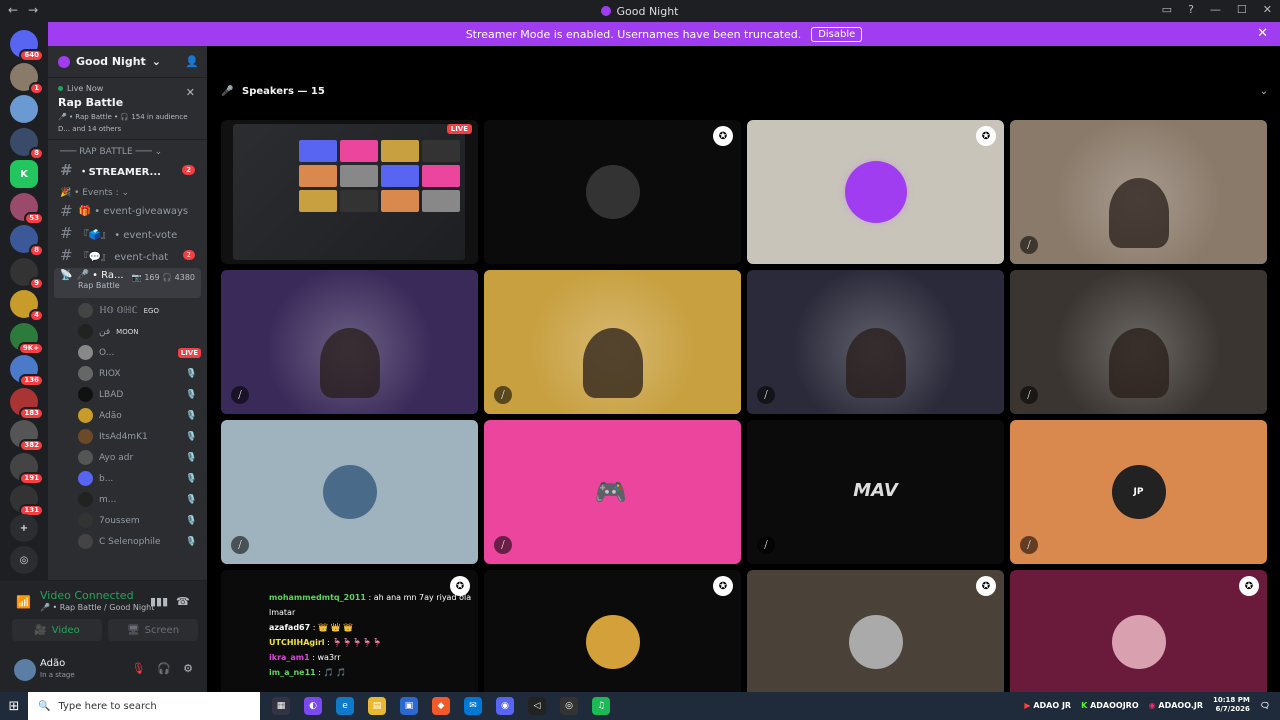  What do you see at coordinates (281, 706) in the screenshot?
I see `task-view-icon: ▦` at bounding box center [281, 706].